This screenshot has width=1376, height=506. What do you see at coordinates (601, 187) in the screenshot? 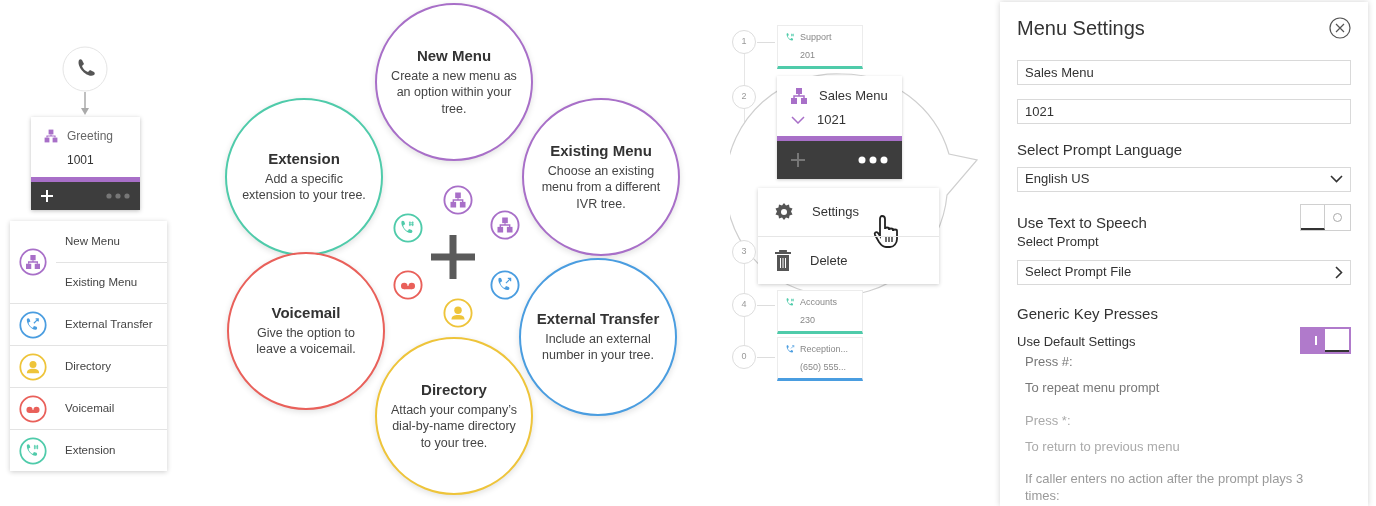
I see `bubble-description: Choose an existing menu from a different IVR tree.` at bounding box center [601, 187].